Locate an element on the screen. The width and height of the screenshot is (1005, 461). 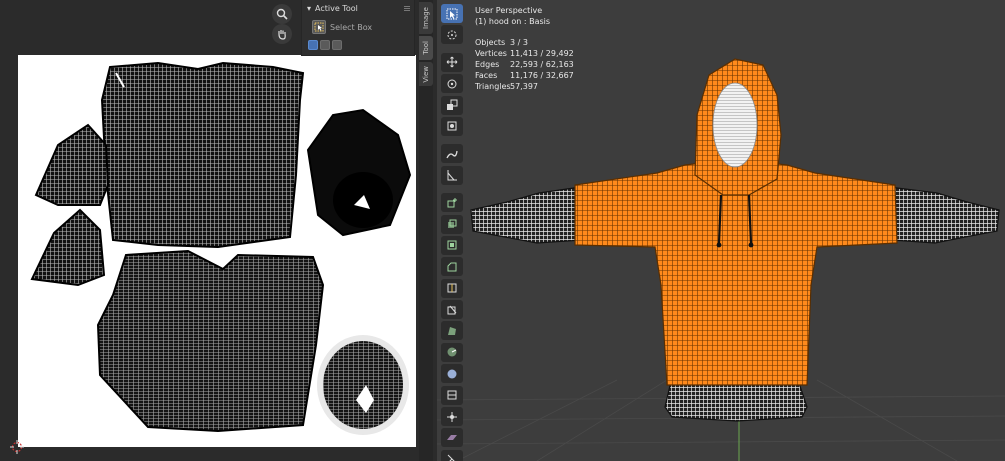
scale-icon is located at coordinates (452, 105).